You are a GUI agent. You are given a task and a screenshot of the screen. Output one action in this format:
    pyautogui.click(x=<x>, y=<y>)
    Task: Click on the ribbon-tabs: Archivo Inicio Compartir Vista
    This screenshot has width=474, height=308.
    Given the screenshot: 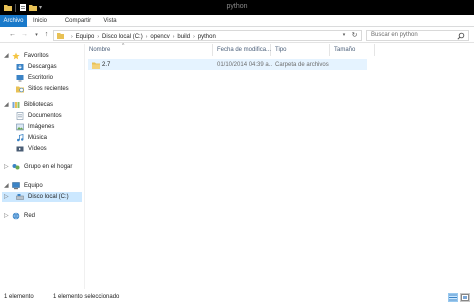 What is the action you would take?
    pyautogui.click(x=237, y=21)
    